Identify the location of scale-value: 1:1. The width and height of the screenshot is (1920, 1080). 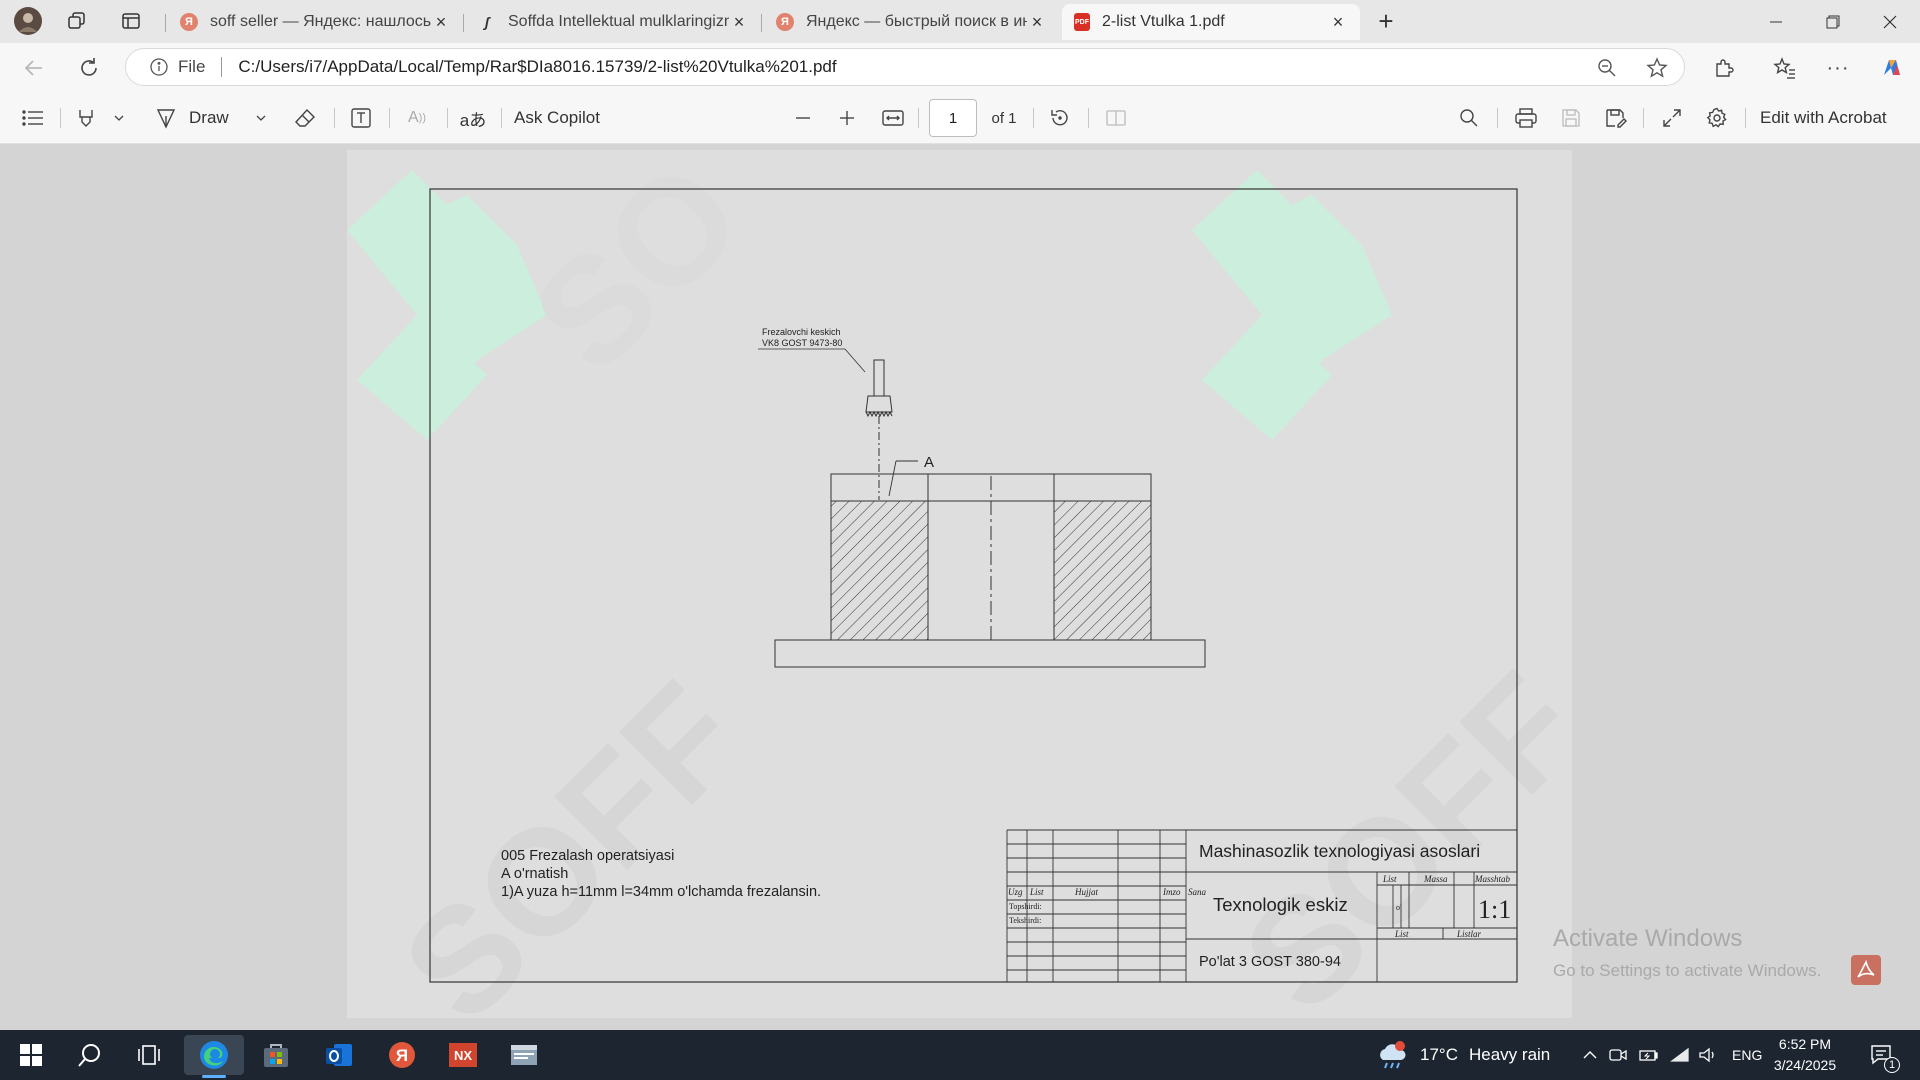
(1494, 909).